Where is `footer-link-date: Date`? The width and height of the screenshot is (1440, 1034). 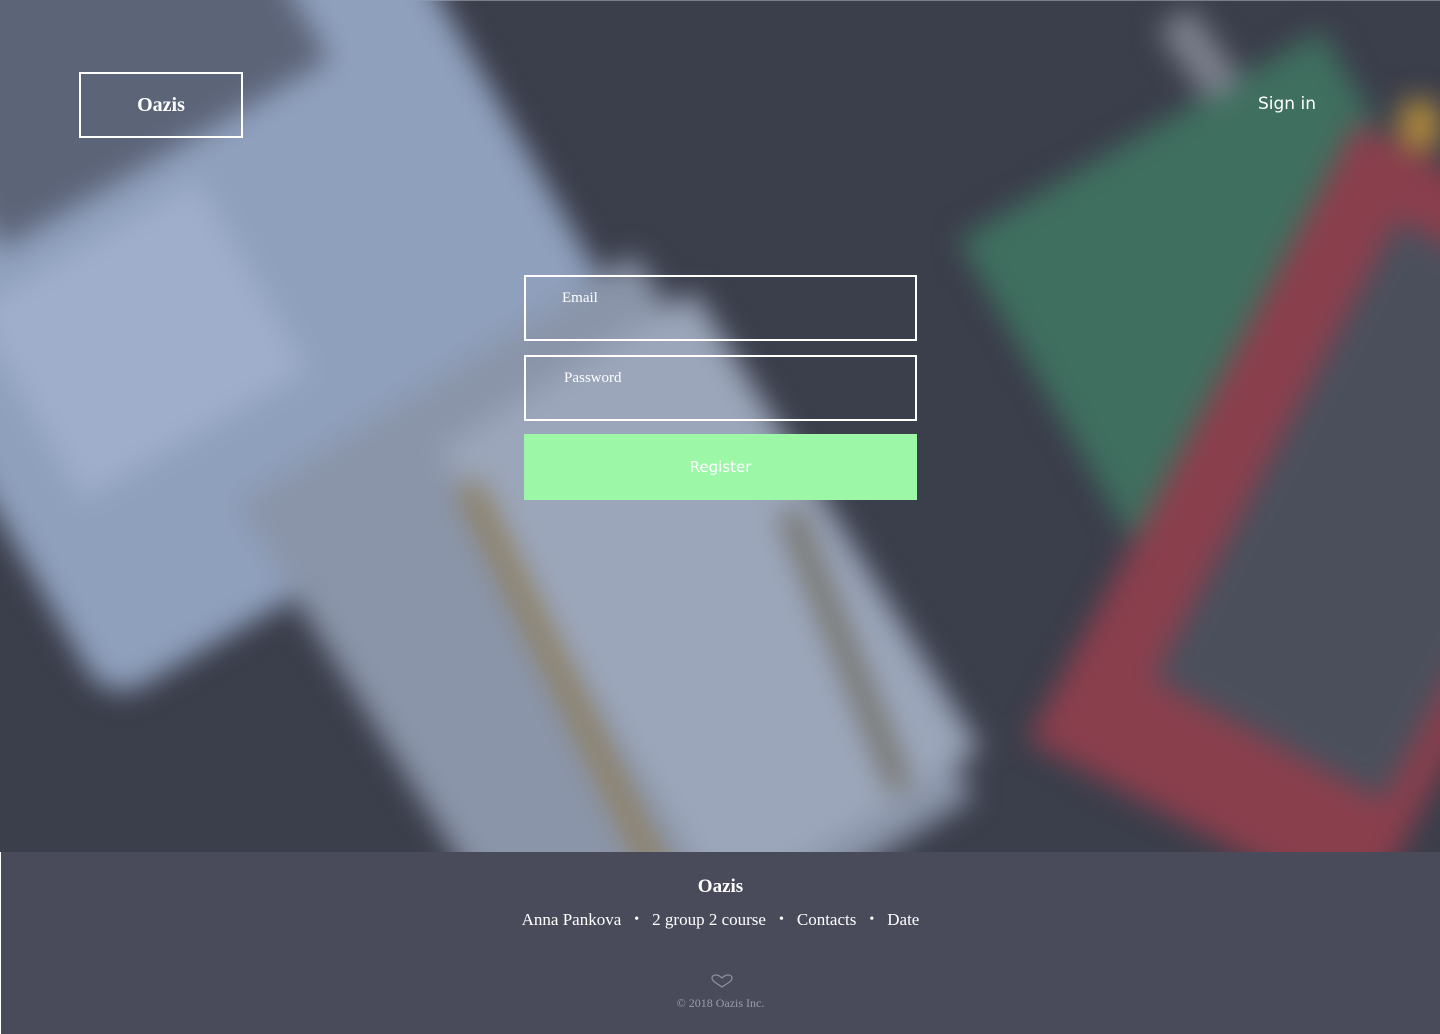 footer-link-date: Date is located at coordinates (903, 920).